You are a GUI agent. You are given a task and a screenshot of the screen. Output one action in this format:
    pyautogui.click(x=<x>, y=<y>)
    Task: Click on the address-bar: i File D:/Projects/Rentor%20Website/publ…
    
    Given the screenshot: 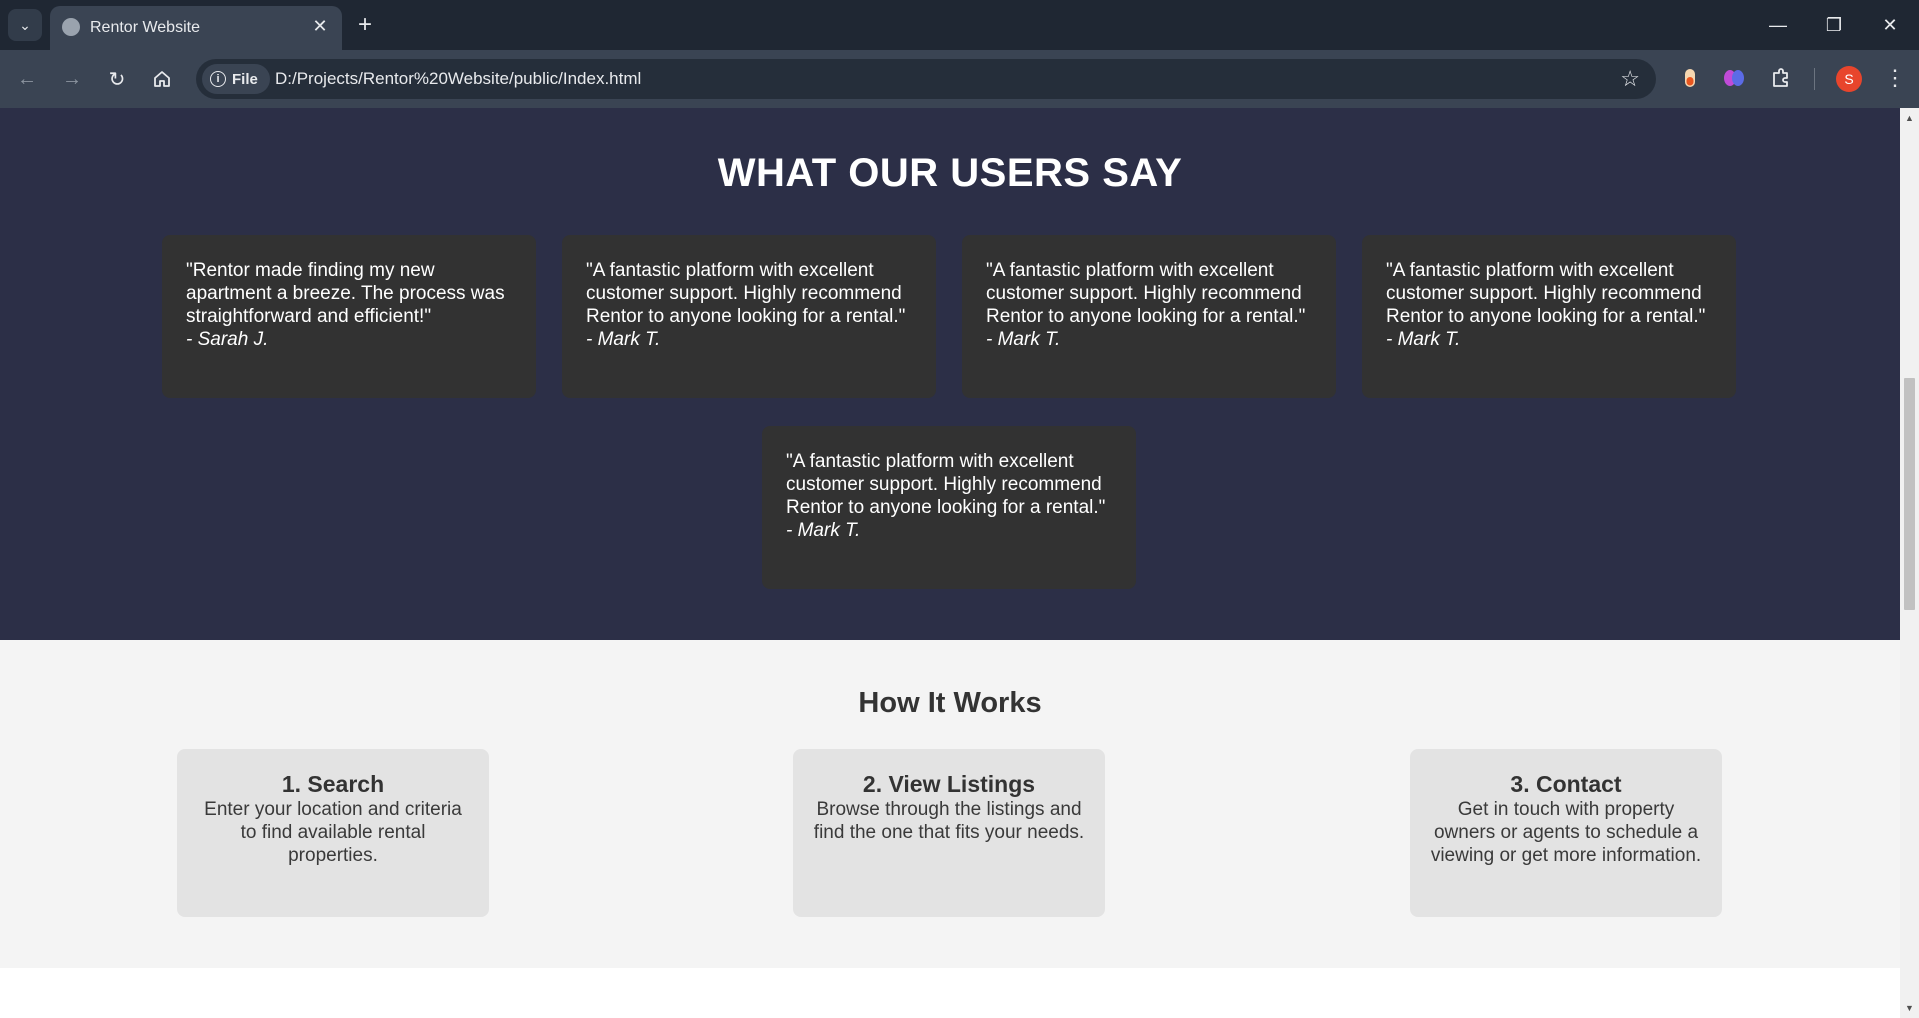 What is the action you would take?
    pyautogui.click(x=926, y=79)
    